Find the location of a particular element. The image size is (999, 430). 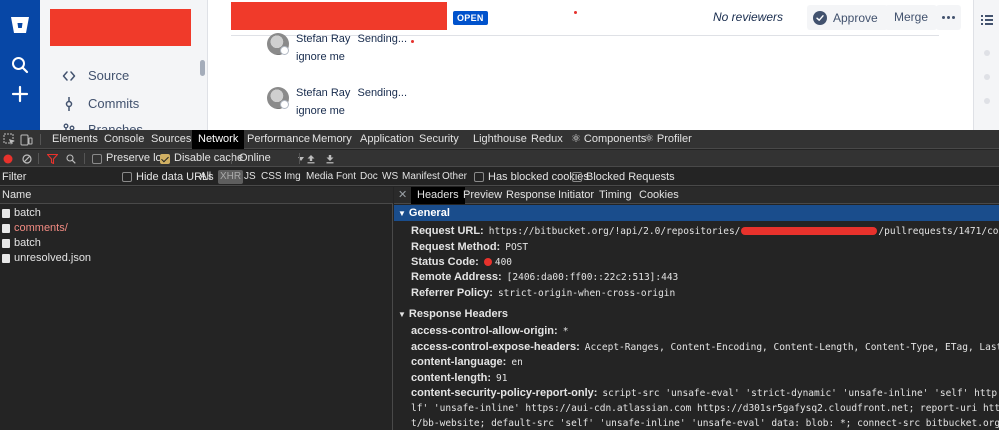

clear-button is located at coordinates (27, 158).